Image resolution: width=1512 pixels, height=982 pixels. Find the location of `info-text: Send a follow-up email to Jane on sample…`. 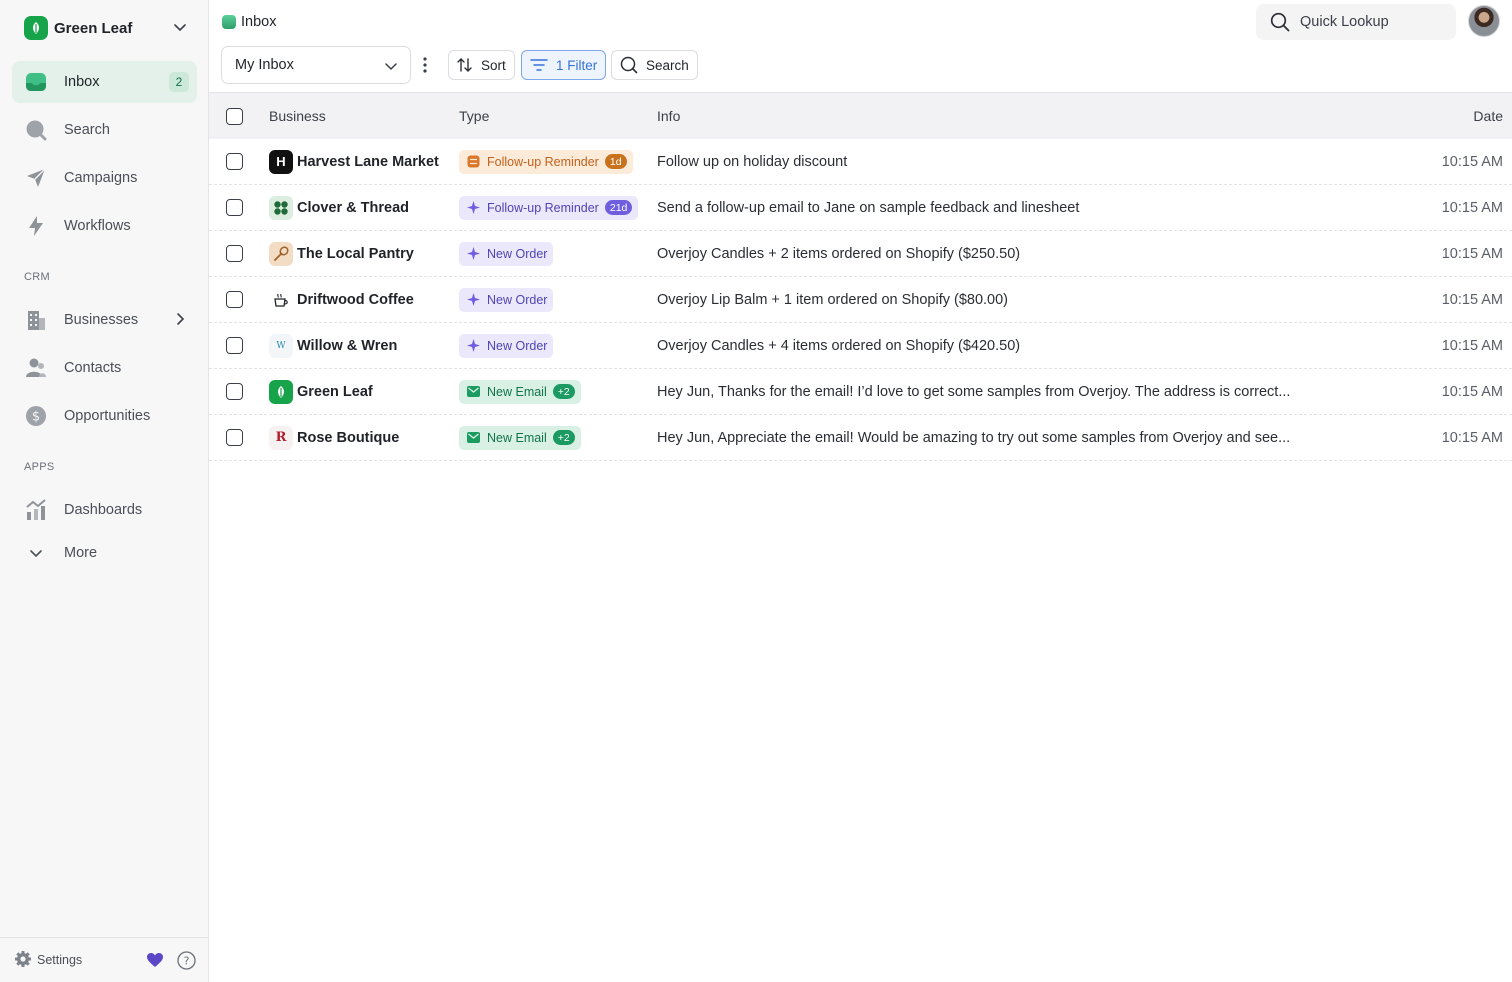

info-text: Send a follow-up email to Jane on sample… is located at coordinates (868, 207).